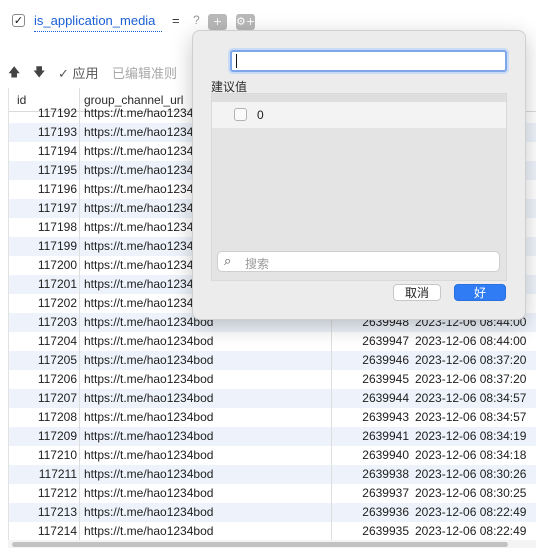 The height and width of the screenshot is (548, 536). What do you see at coordinates (480, 292) in the screenshot?
I see `ok-button: 好` at bounding box center [480, 292].